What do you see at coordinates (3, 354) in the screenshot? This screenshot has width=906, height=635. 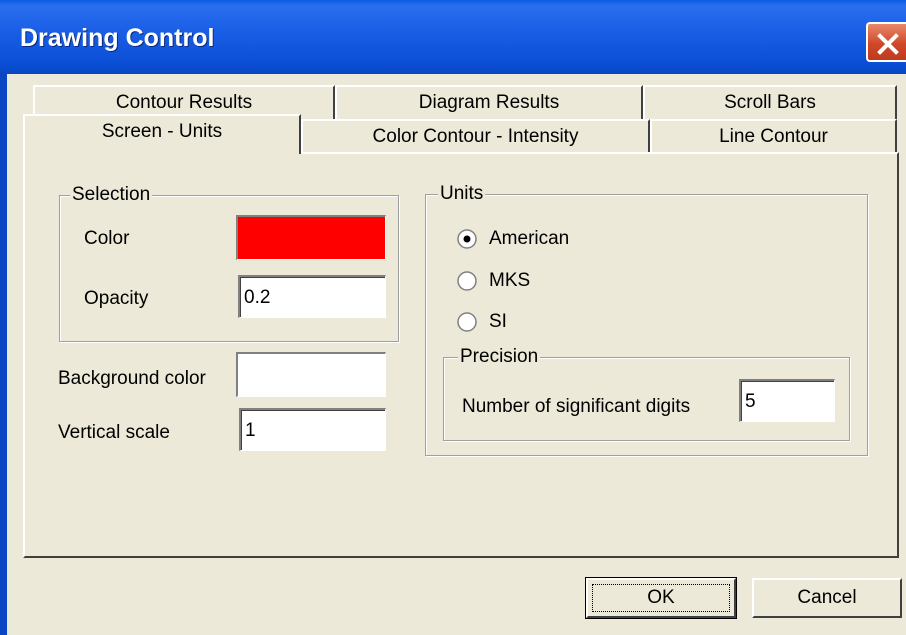 I see `window-border` at bounding box center [3, 354].